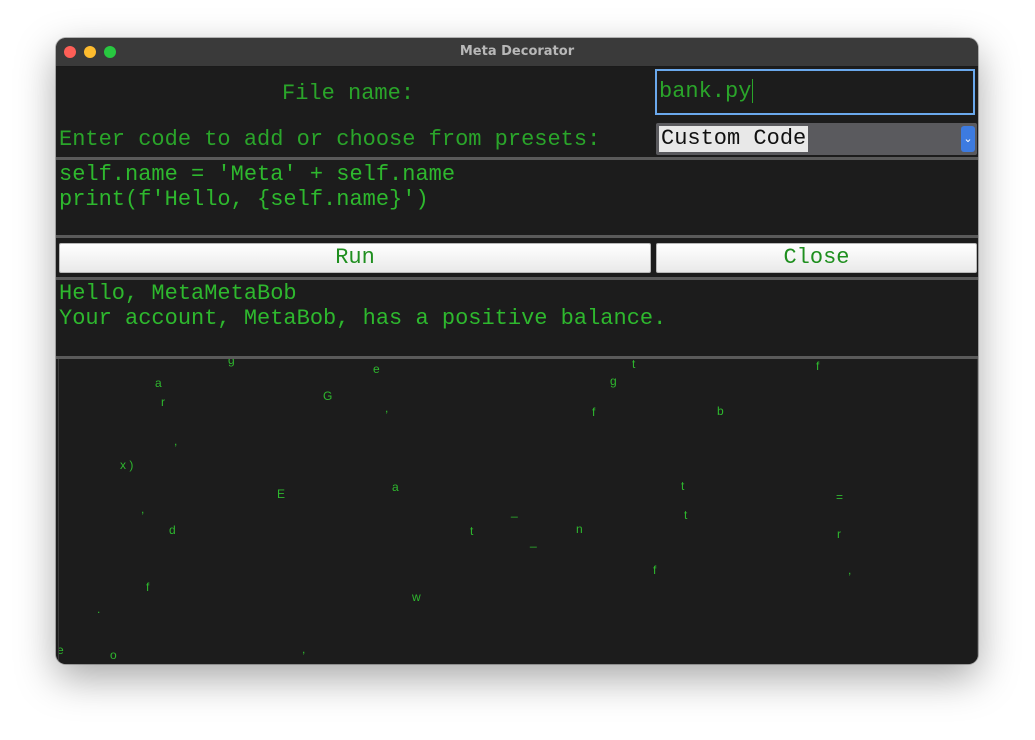 Image resolution: width=1035 pixels, height=740 pixels. I want to click on close-button: Close, so click(816, 258).